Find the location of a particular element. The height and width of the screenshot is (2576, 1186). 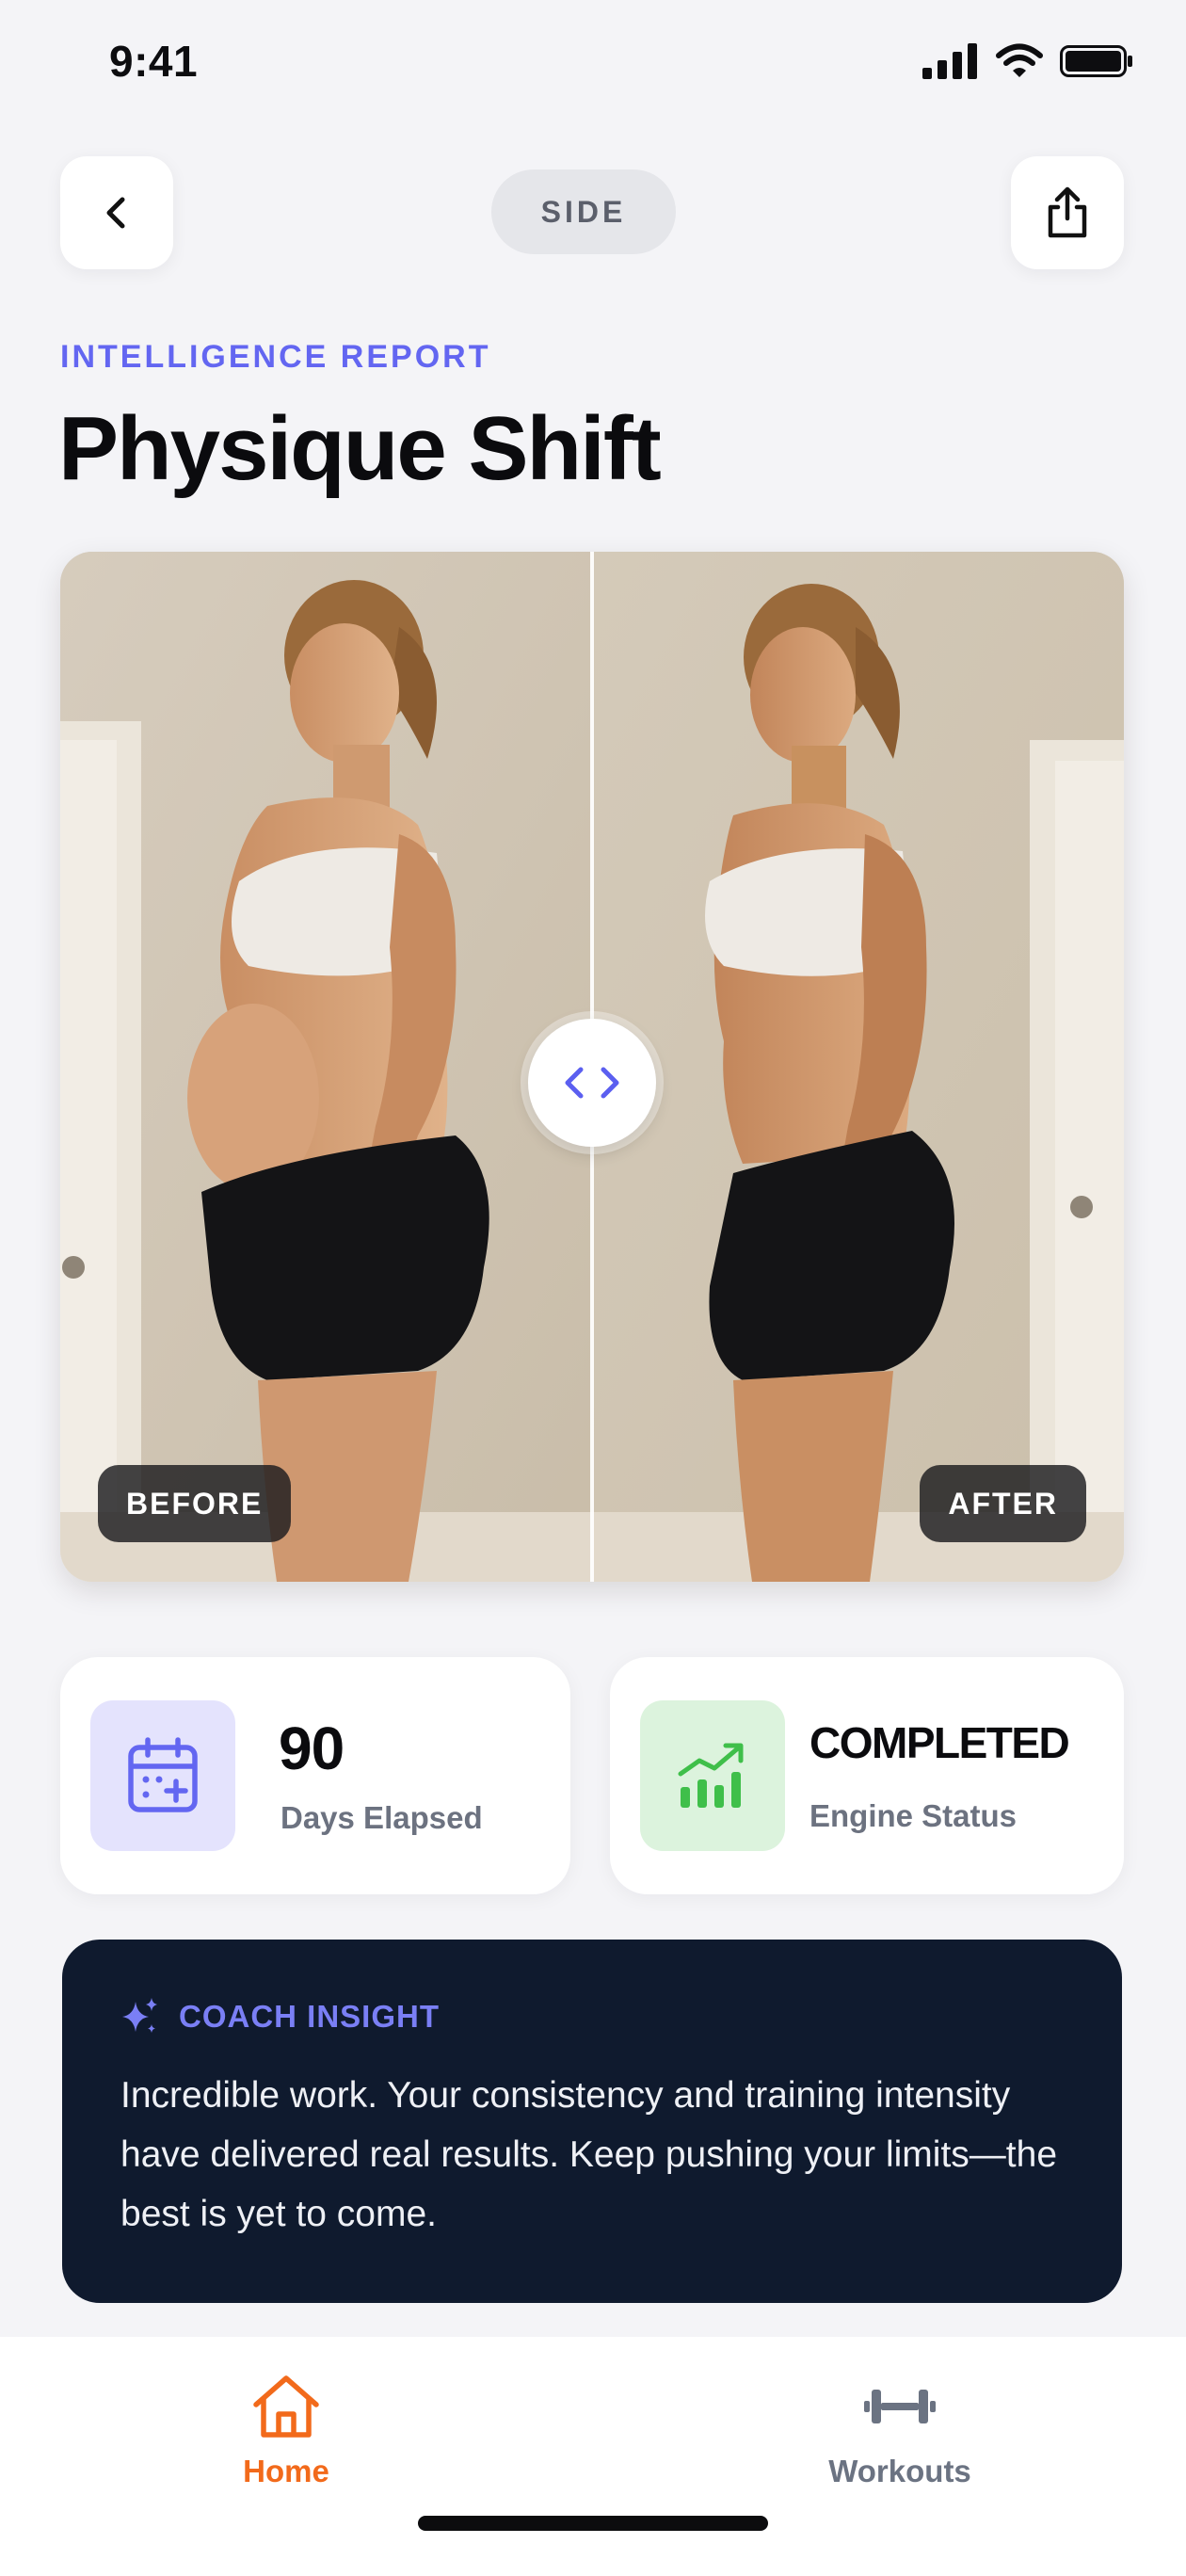

battery-icon is located at coordinates (1096, 61).